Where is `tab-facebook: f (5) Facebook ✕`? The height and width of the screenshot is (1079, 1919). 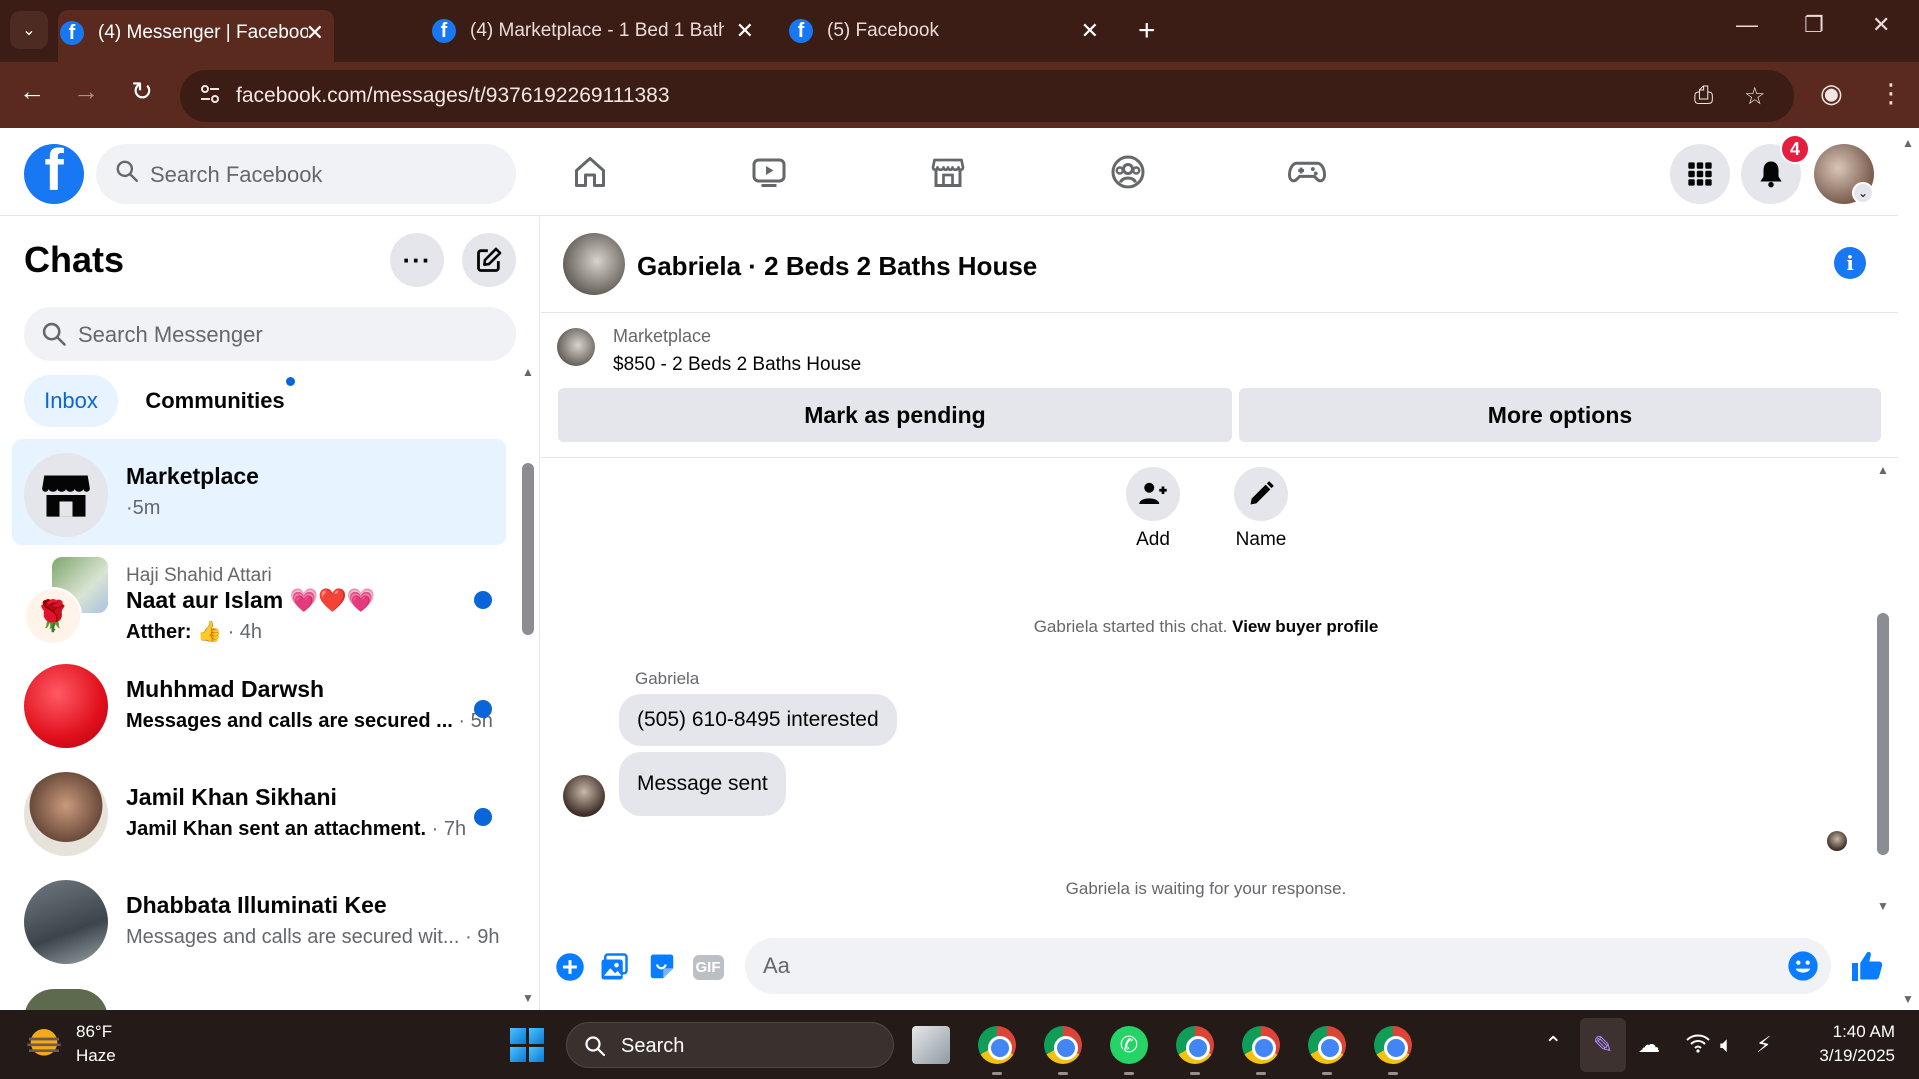 tab-facebook: f (5) Facebook ✕ is located at coordinates (949, 31).